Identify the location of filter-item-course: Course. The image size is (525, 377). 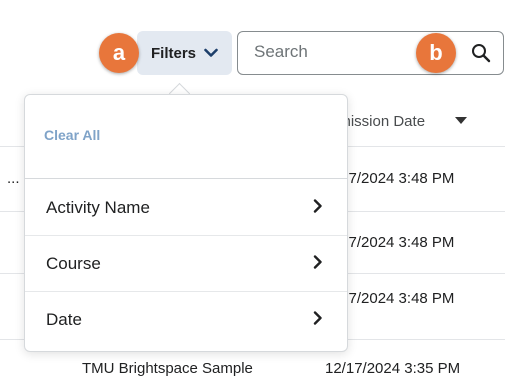
(186, 264).